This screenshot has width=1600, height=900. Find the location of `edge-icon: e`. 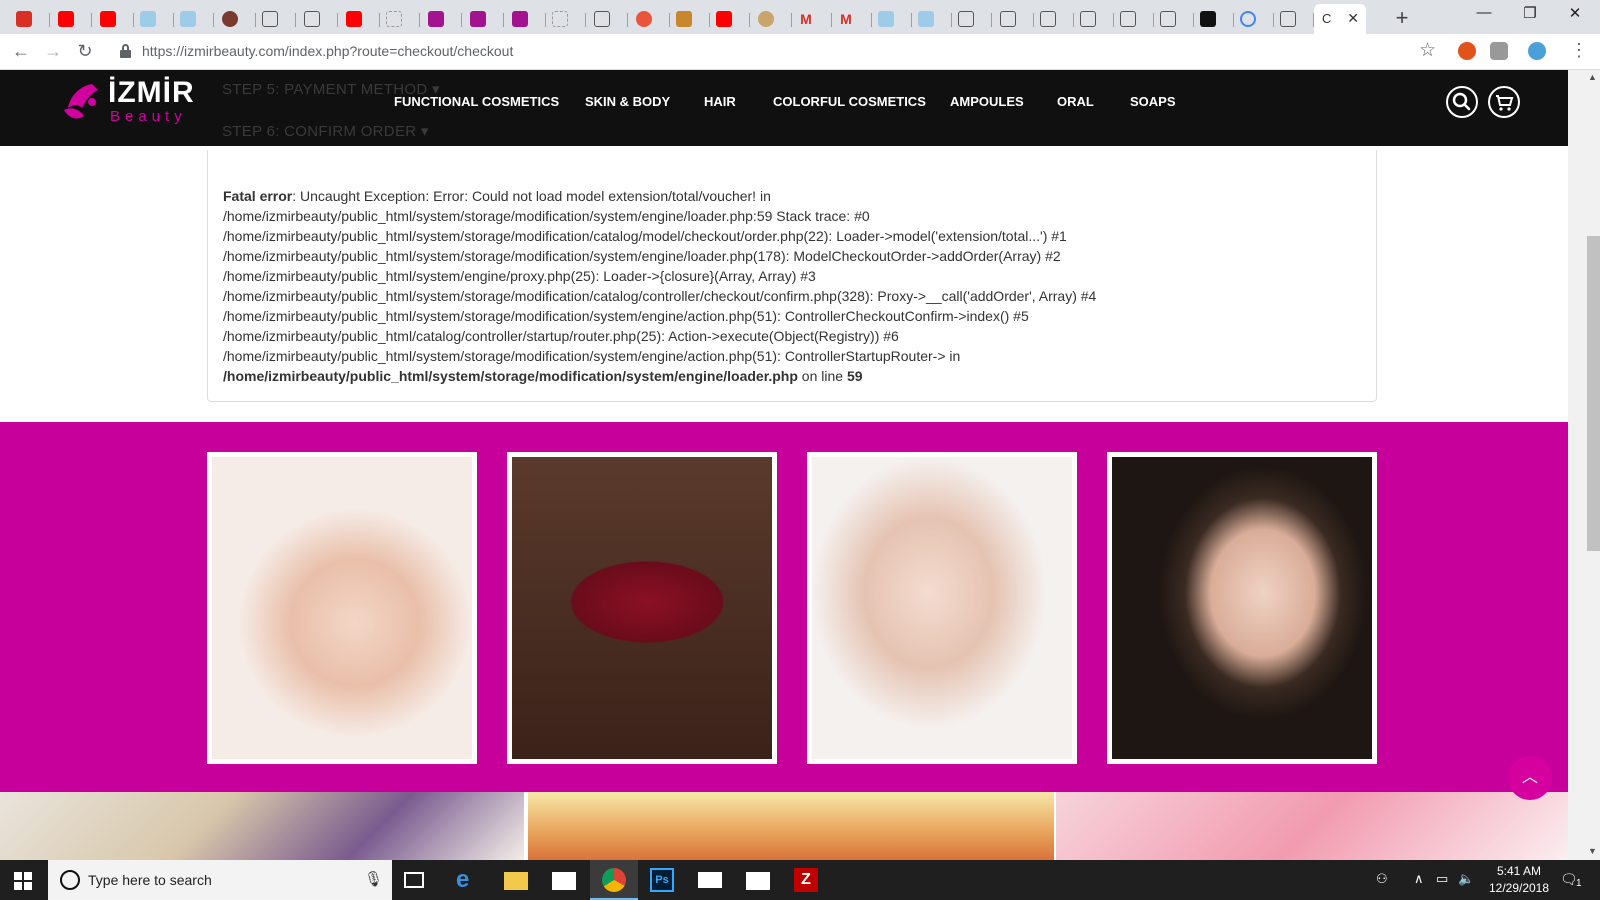

edge-icon: e is located at coordinates (468, 880).